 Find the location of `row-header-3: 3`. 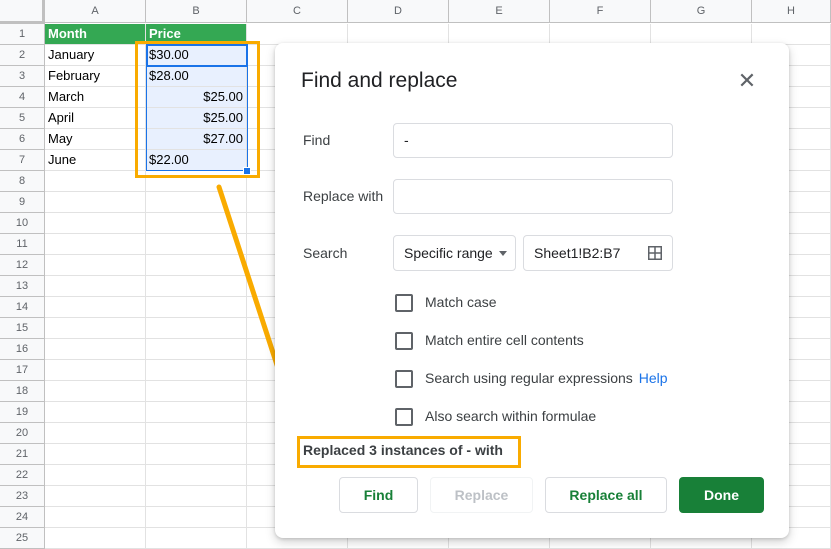

row-header-3: 3 is located at coordinates (22, 76).